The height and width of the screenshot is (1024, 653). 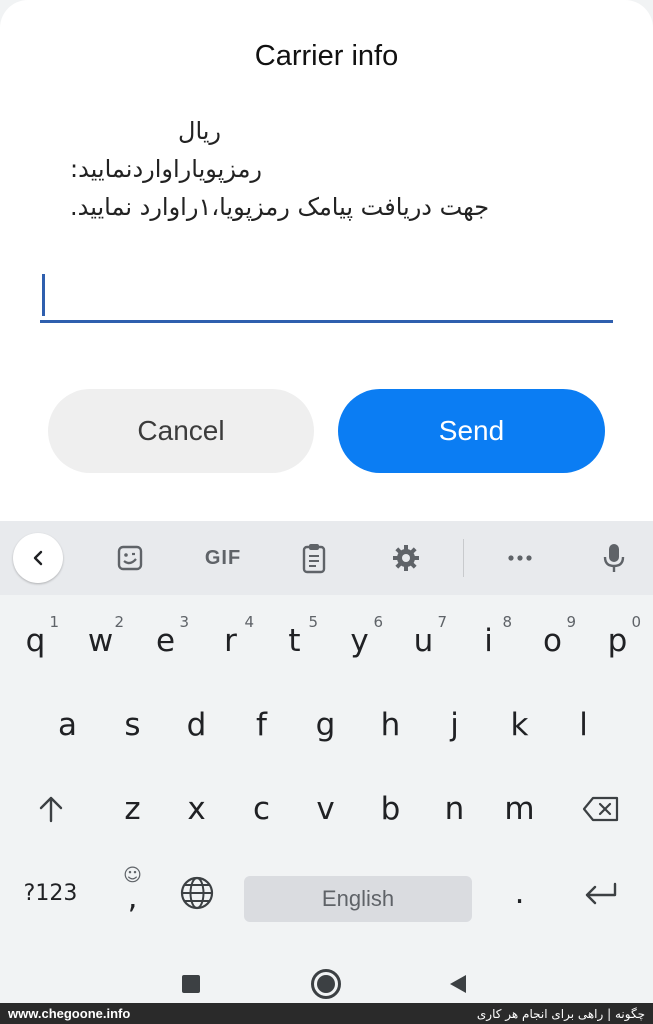 What do you see at coordinates (314, 558) in the screenshot?
I see `clipboard-icon` at bounding box center [314, 558].